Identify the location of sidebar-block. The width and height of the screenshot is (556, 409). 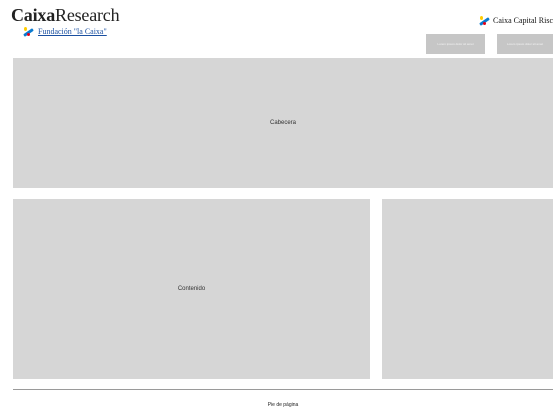
(467, 289).